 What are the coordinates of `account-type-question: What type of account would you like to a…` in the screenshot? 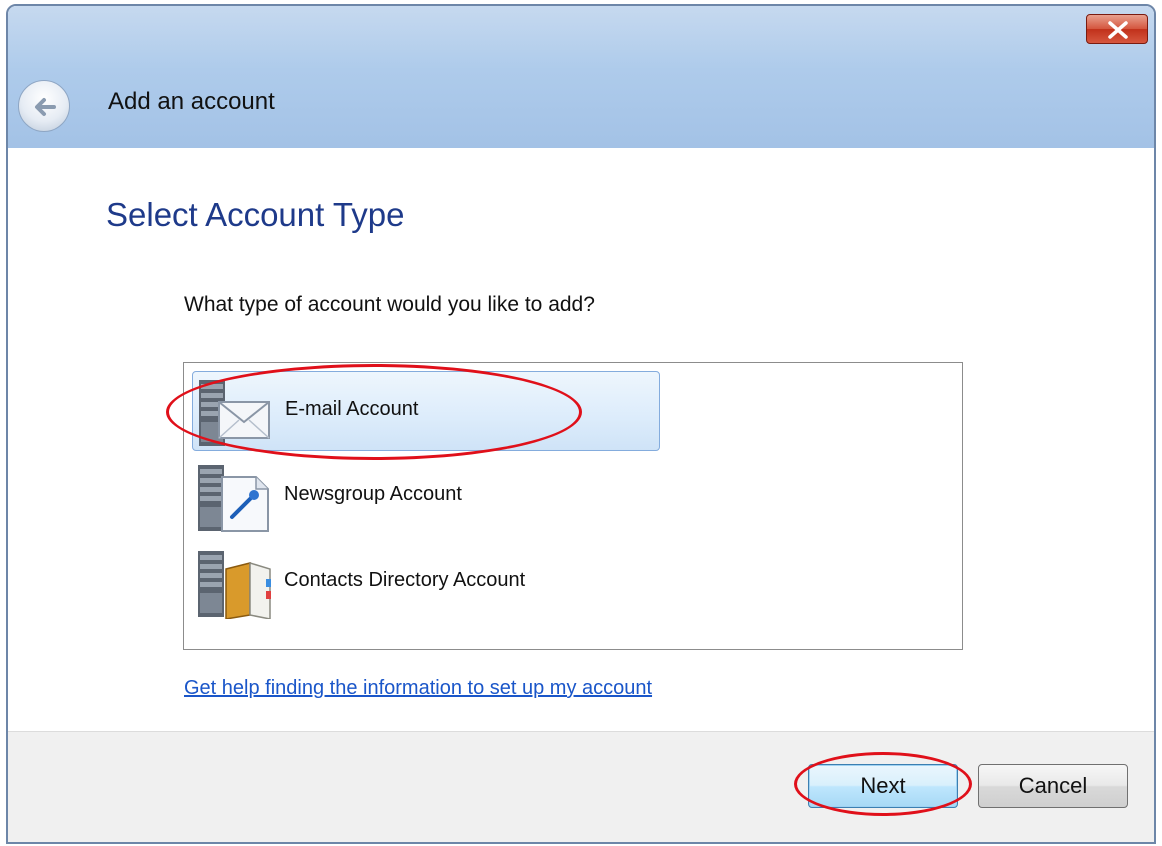 It's located at (389, 304).